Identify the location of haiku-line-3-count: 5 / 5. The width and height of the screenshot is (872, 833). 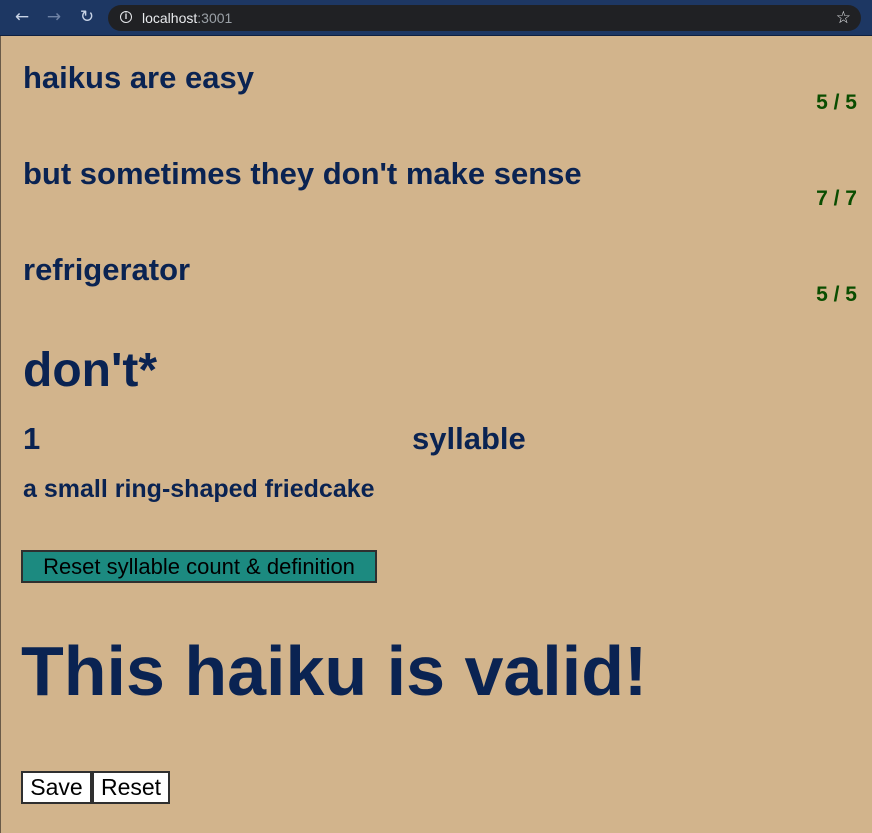
(836, 294).